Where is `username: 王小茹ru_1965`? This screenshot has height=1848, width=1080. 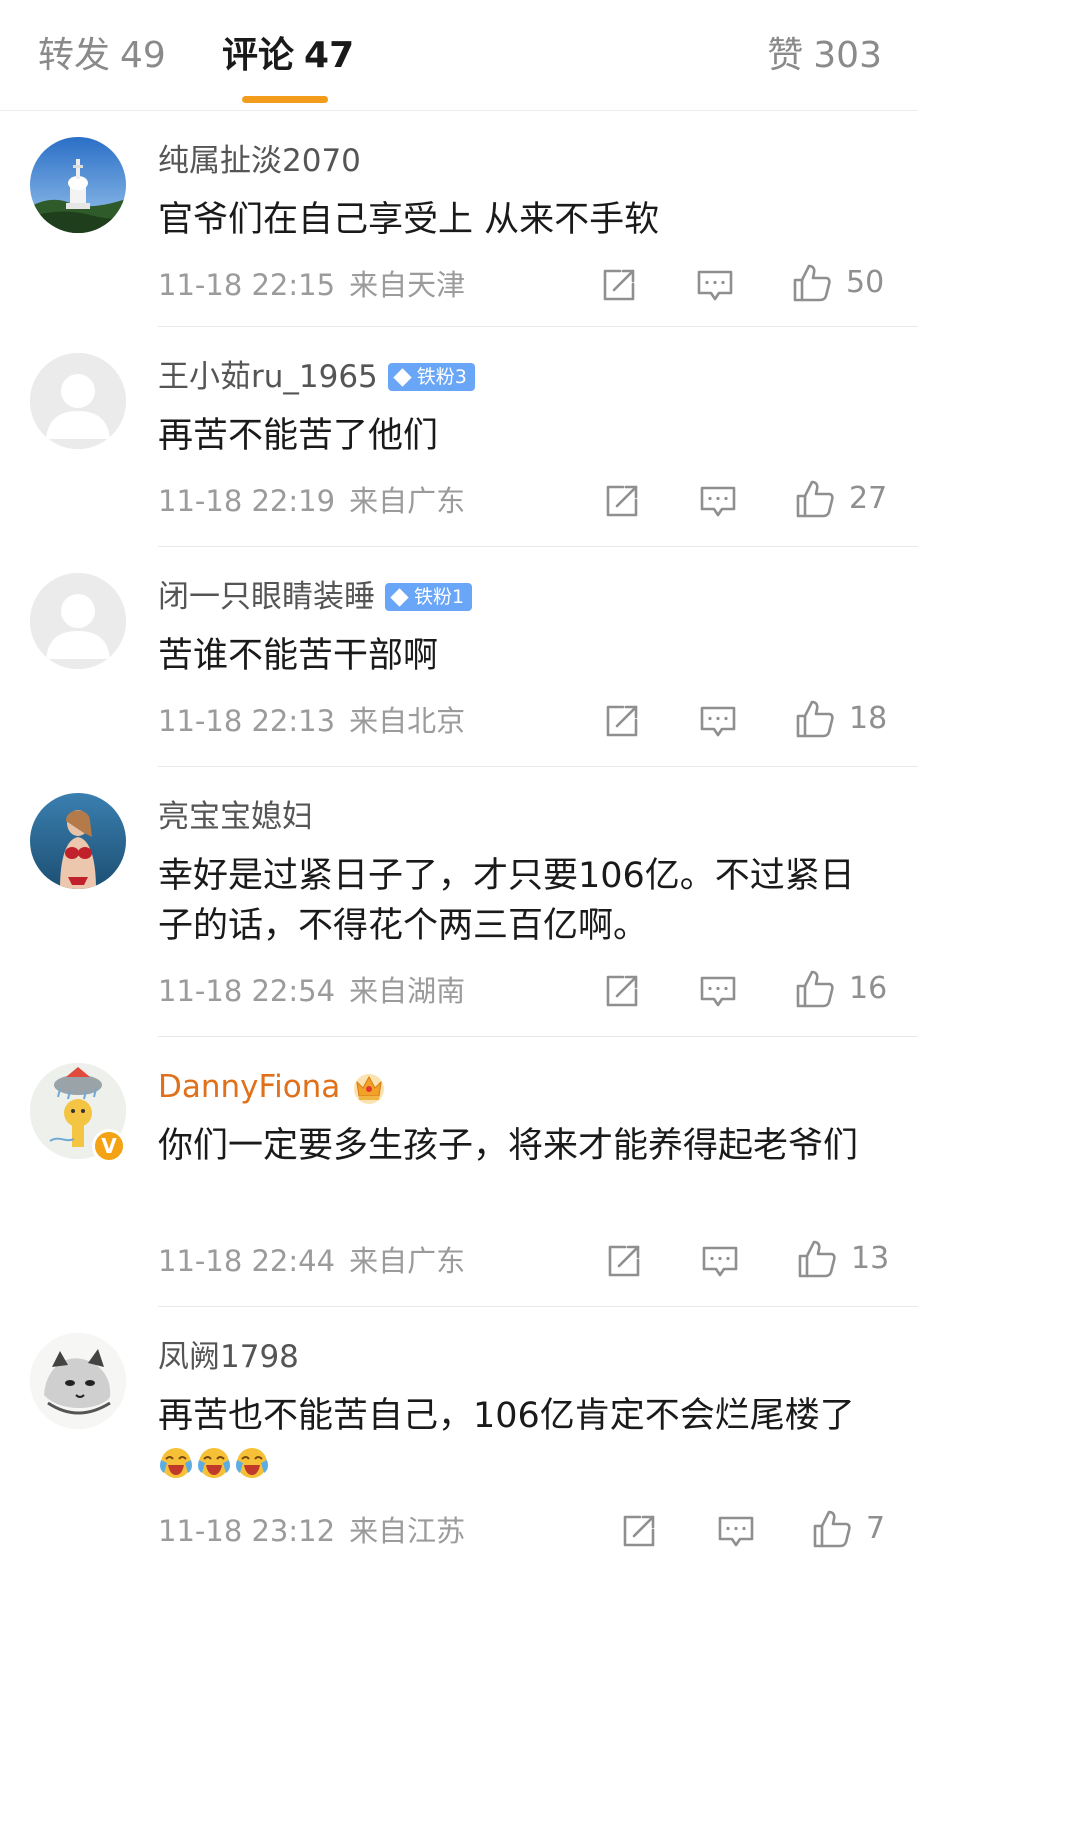 username: 王小茹ru_1965 is located at coordinates (268, 377).